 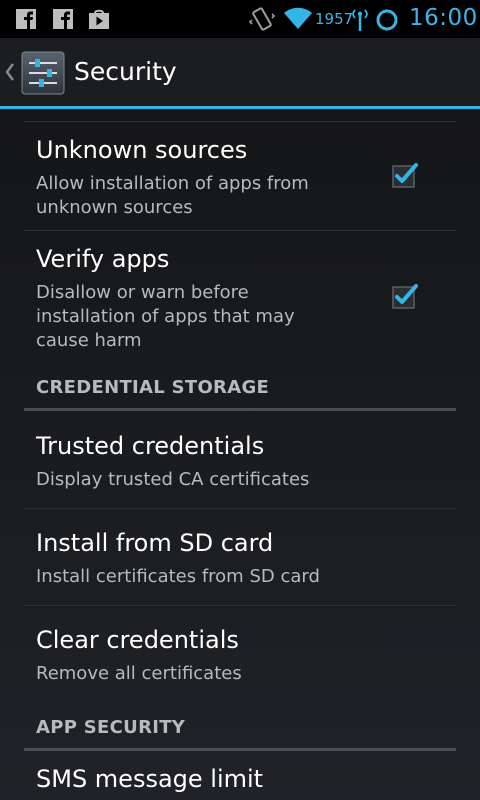 I want to click on verify-apps-title: Verify apps, so click(x=103, y=259).